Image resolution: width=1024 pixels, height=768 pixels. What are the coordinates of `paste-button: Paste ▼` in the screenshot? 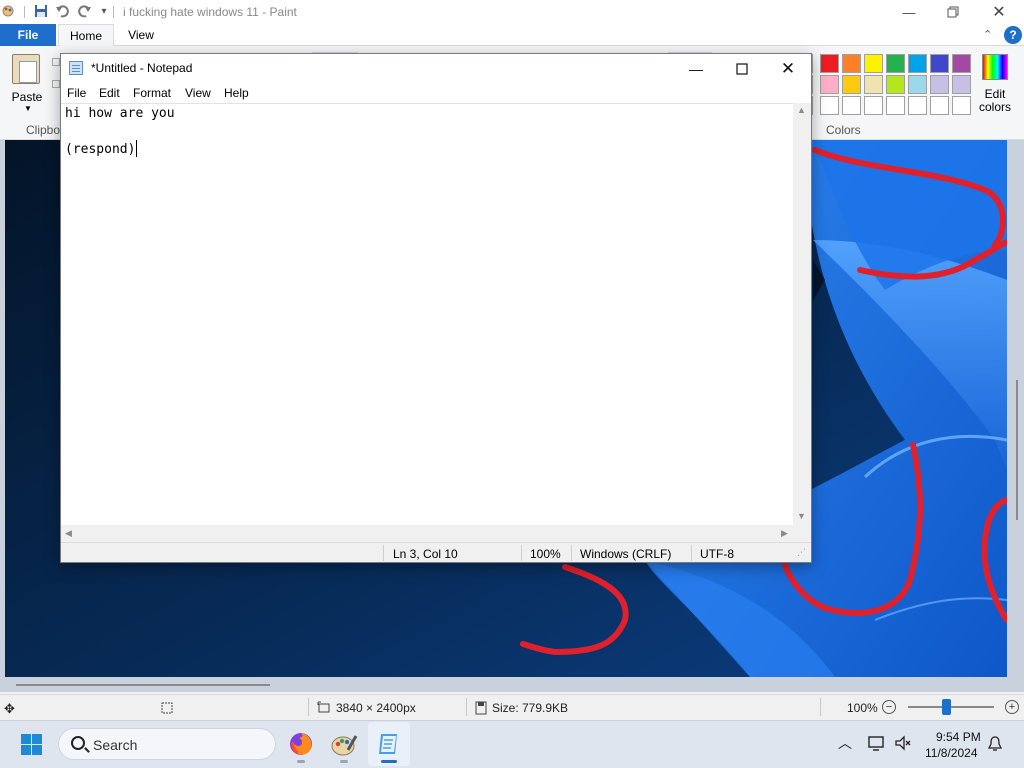 It's located at (27, 85).